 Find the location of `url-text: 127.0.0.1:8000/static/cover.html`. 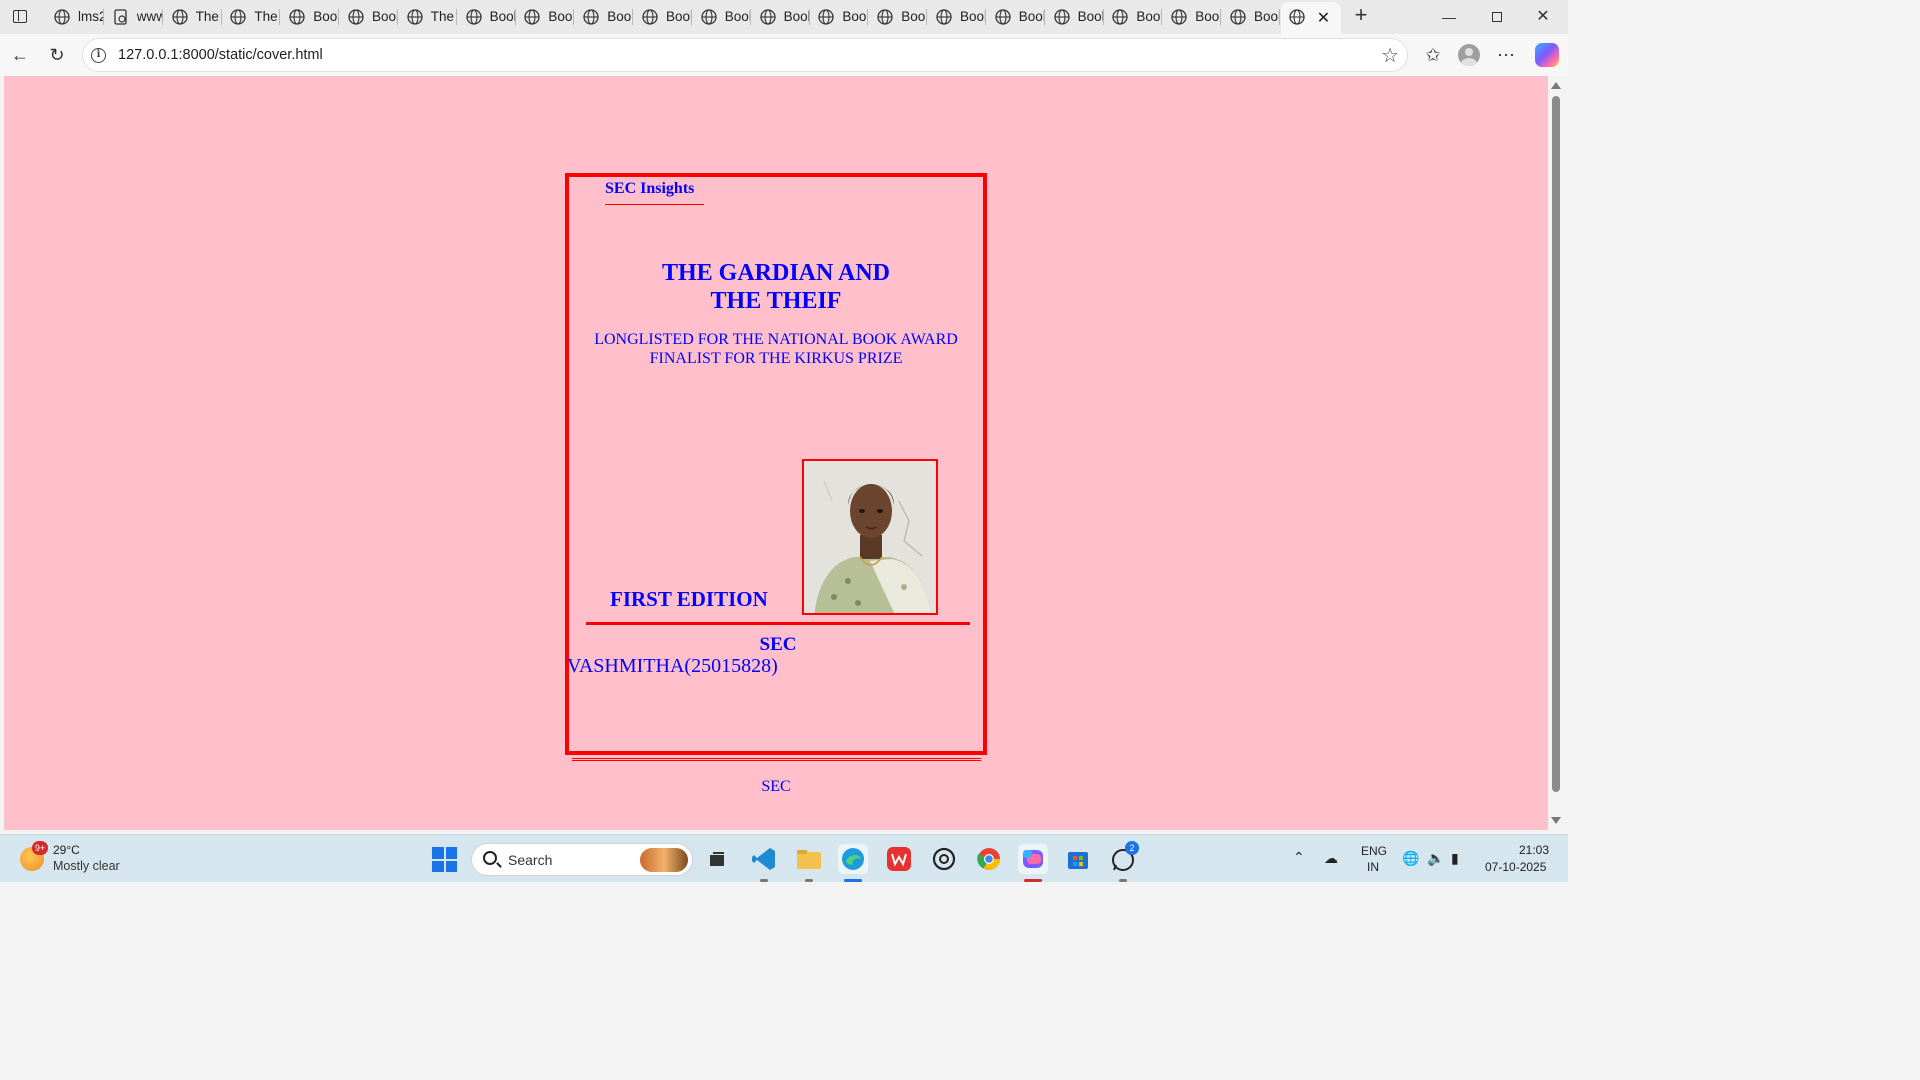

url-text: 127.0.0.1:8000/static/cover.html is located at coordinates (220, 55).